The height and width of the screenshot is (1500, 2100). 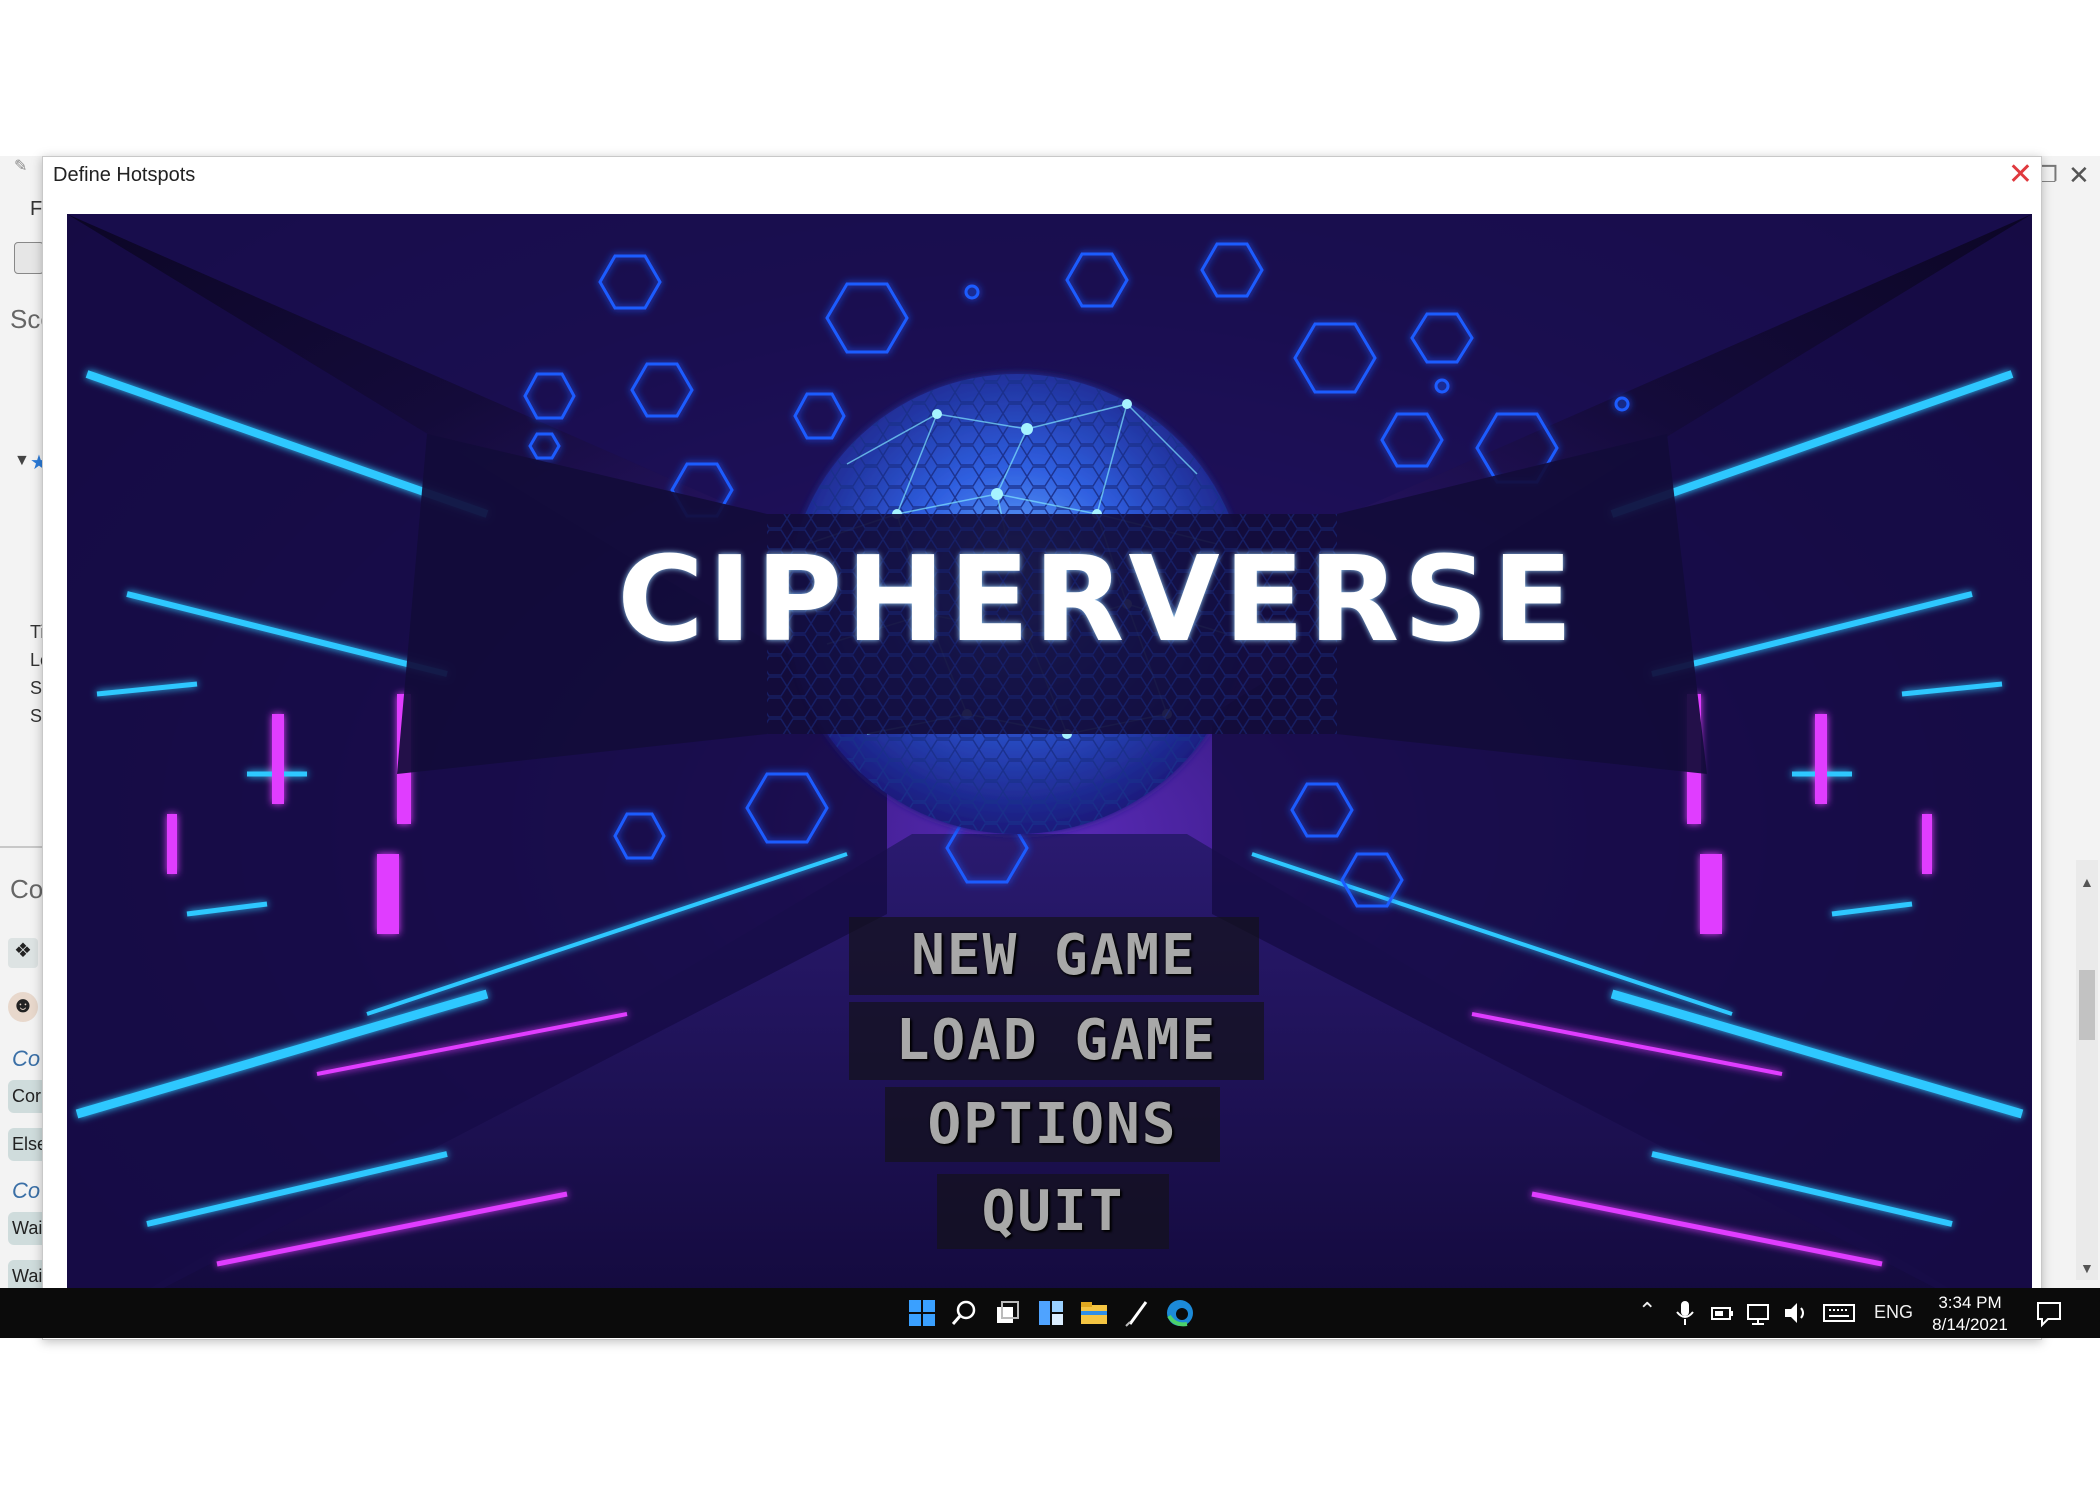 I want to click on windows-taskbar: ⌃ ENG 3:34 PM 8/14/2021, so click(x=1050, y=1313).